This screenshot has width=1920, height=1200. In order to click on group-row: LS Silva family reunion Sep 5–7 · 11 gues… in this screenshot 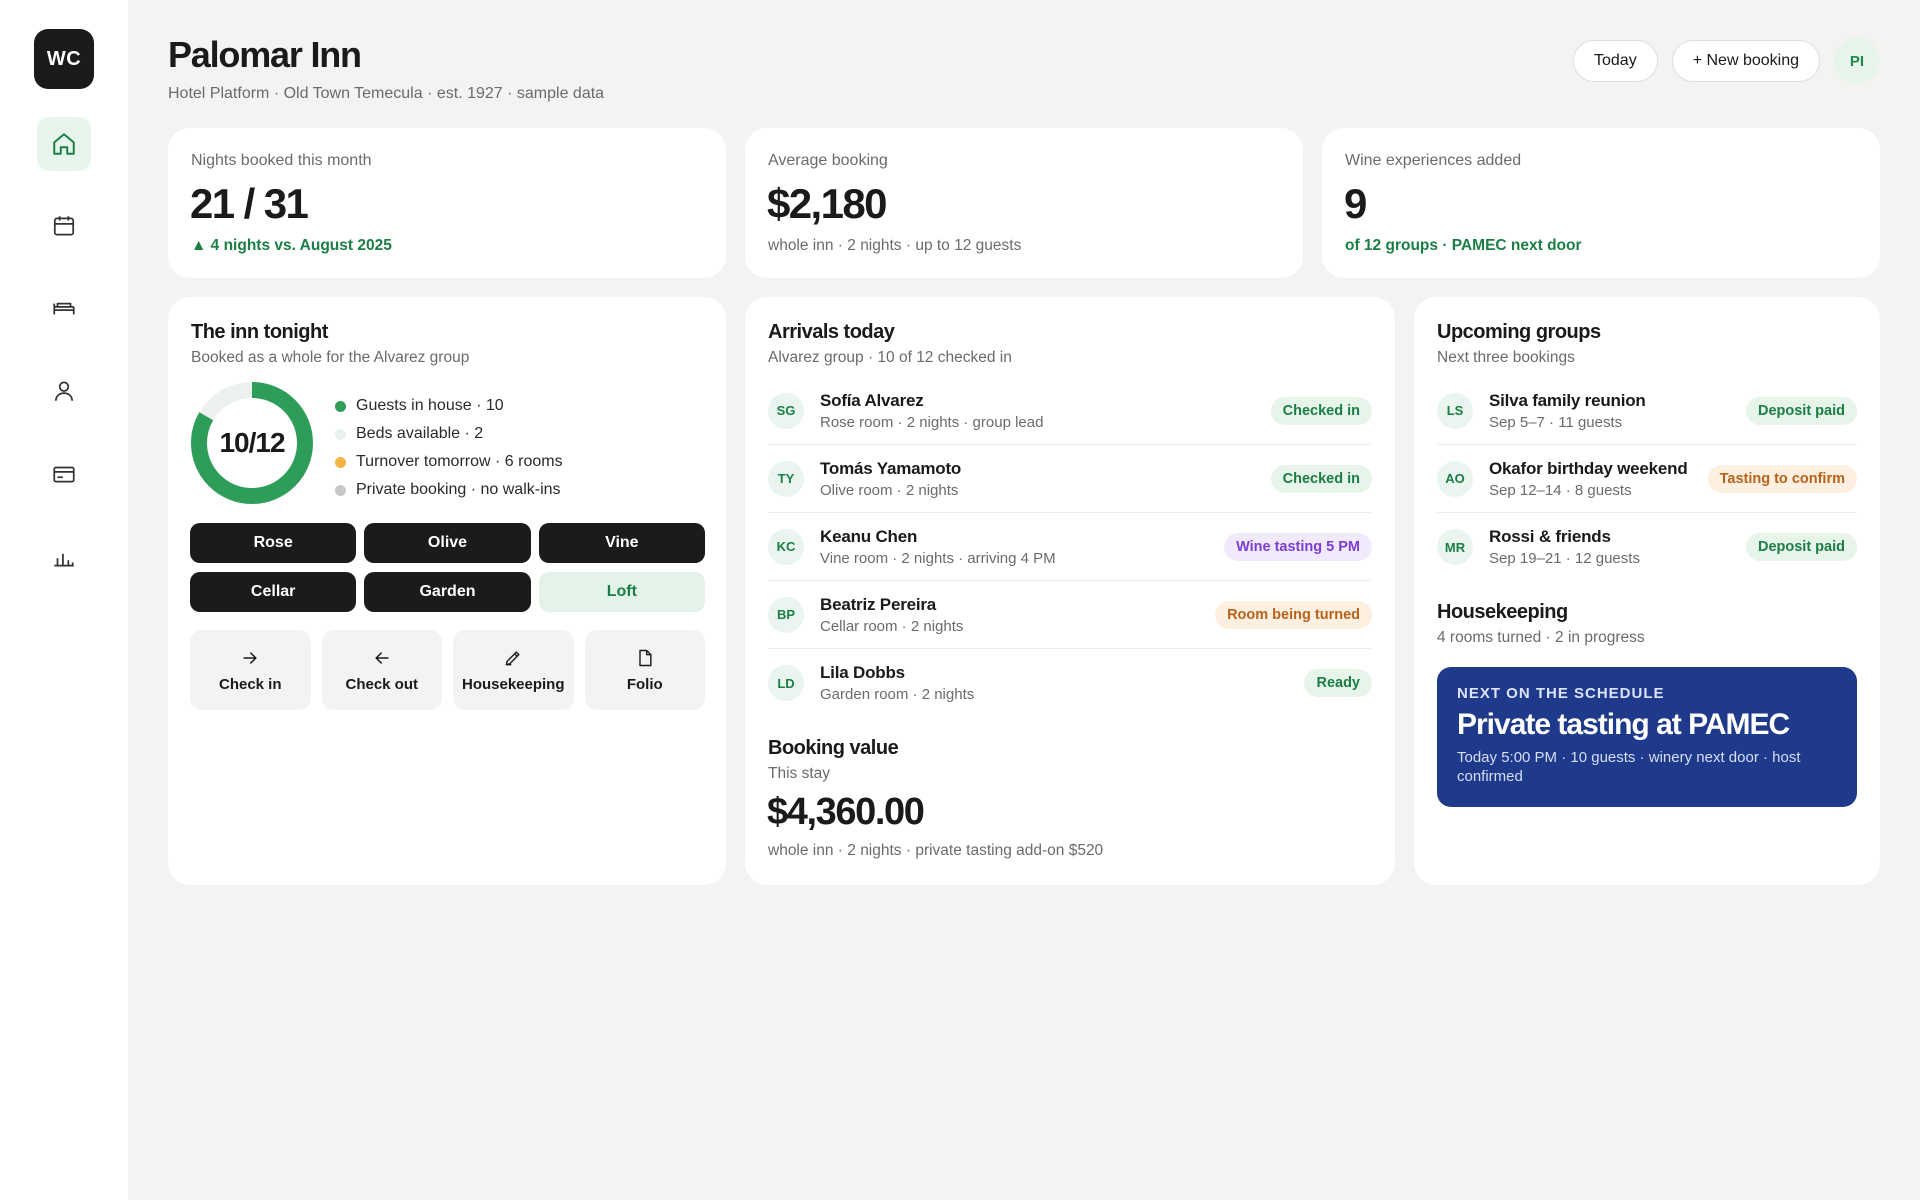, I will do `click(1647, 411)`.